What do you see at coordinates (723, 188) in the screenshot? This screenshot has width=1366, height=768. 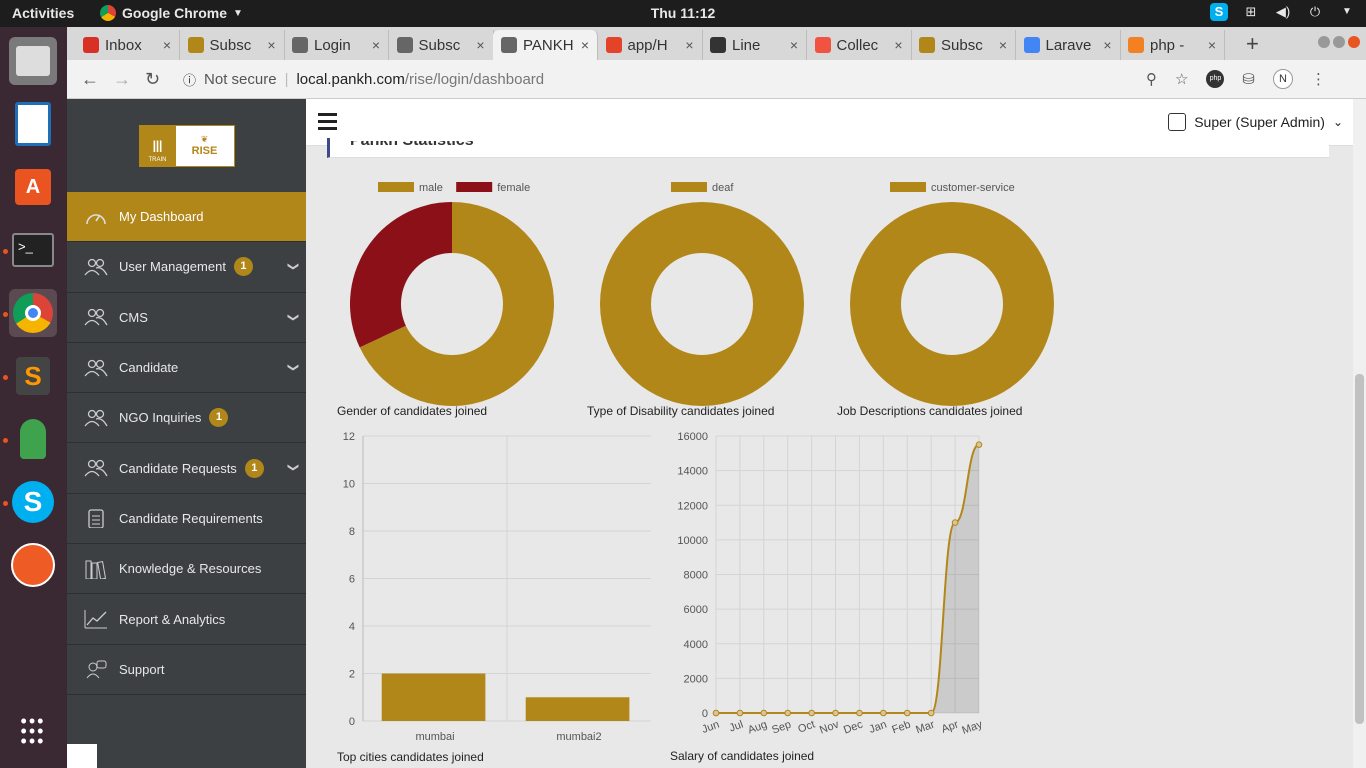 I see `legend-label: deaf` at bounding box center [723, 188].